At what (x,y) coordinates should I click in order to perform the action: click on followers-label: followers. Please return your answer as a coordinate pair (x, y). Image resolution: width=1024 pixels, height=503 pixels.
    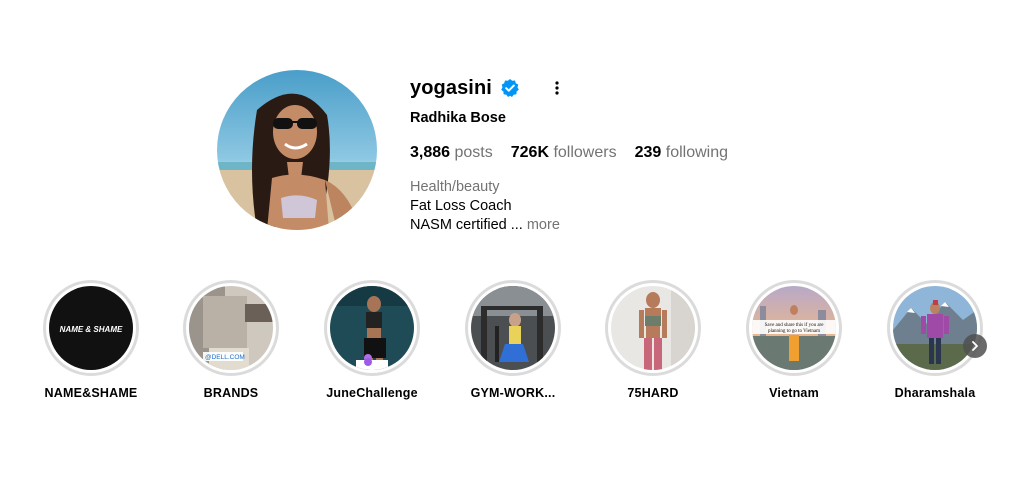
    Looking at the image, I should click on (585, 152).